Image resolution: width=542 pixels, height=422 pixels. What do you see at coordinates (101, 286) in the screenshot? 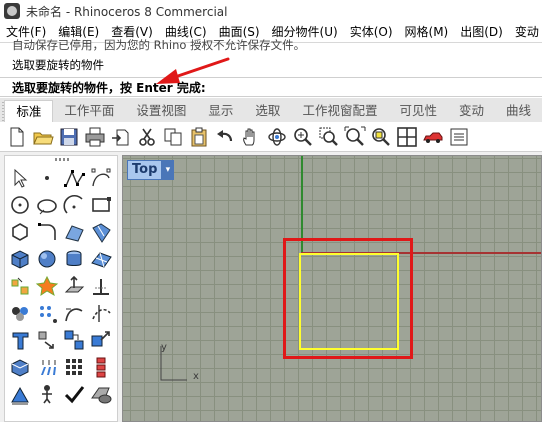
I see `offset-icon` at bounding box center [101, 286].